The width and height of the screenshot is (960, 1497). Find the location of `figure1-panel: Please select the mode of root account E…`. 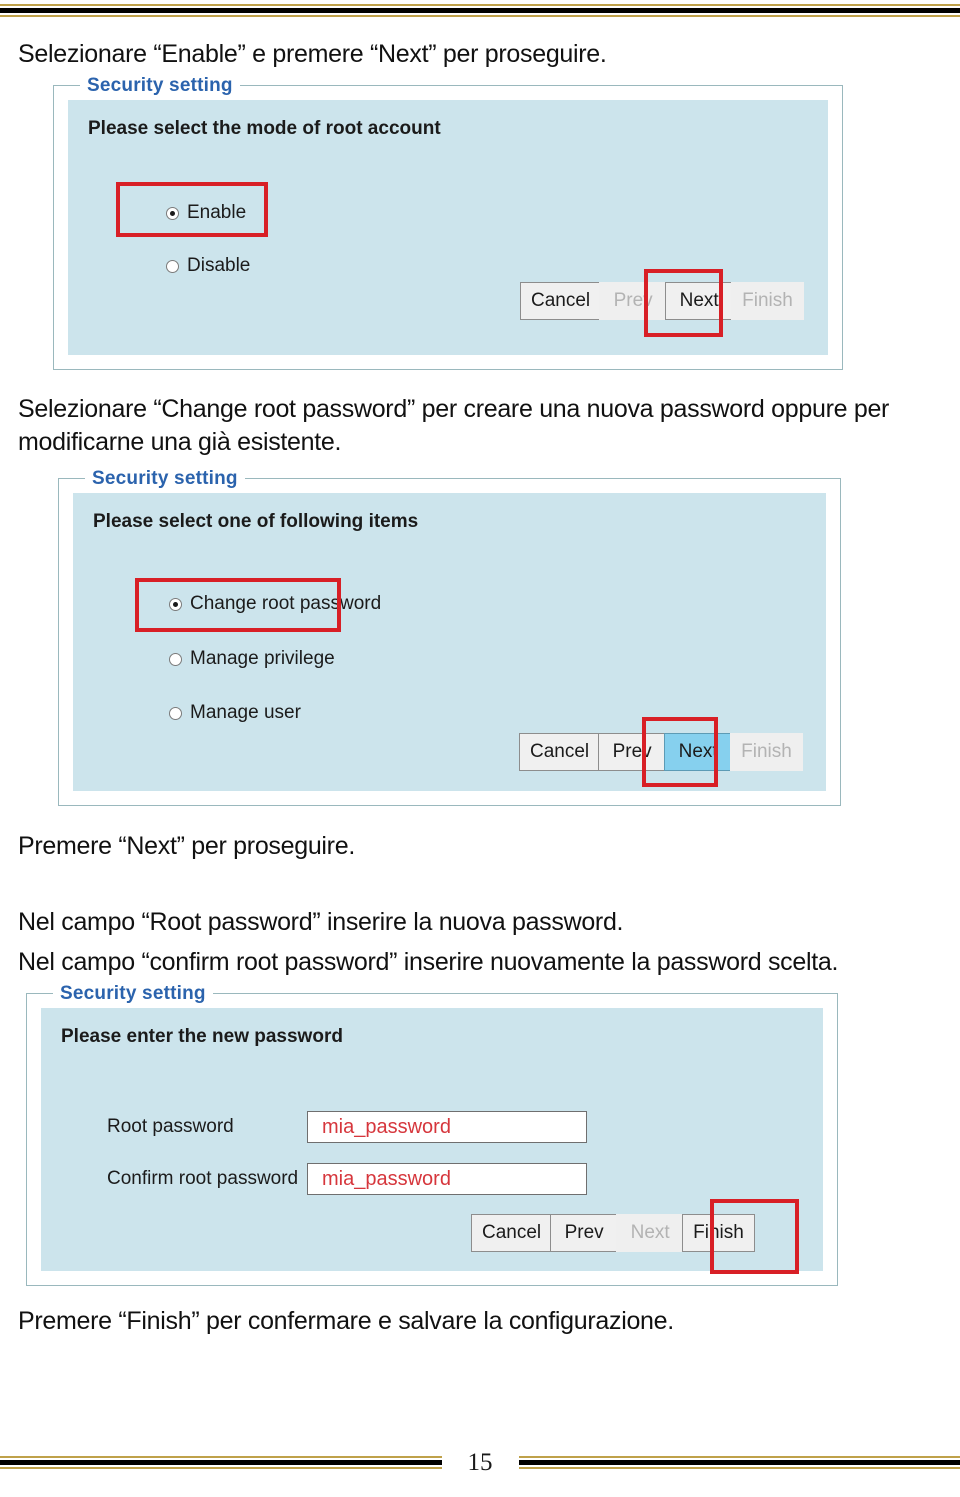

figure1-panel: Please select the mode of root account E… is located at coordinates (448, 227).